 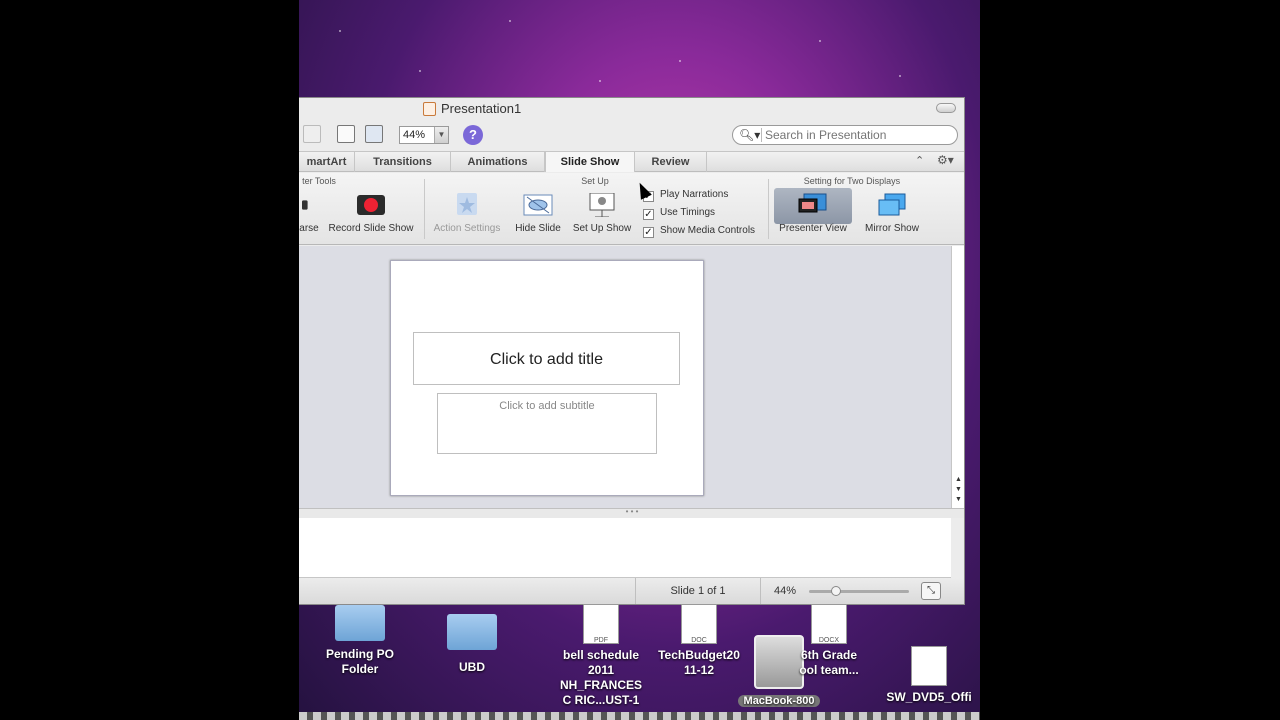 I want to click on use-timings-label: Use Timings, so click(x=688, y=212).